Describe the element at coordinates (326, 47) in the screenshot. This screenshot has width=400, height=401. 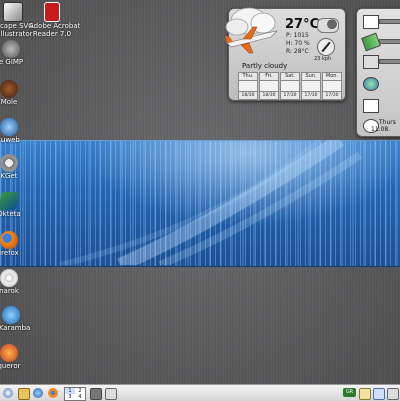
I see `wind-direction-icon` at that location.